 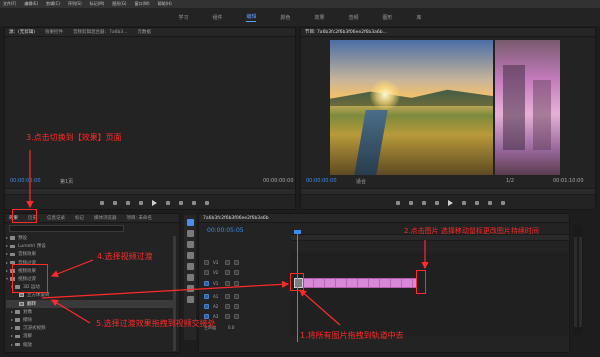 What do you see at coordinates (471, 231) in the screenshot?
I see `annotation-step-2: 2.点击图片 选择移动鼠标更改图片持续时间` at bounding box center [471, 231].